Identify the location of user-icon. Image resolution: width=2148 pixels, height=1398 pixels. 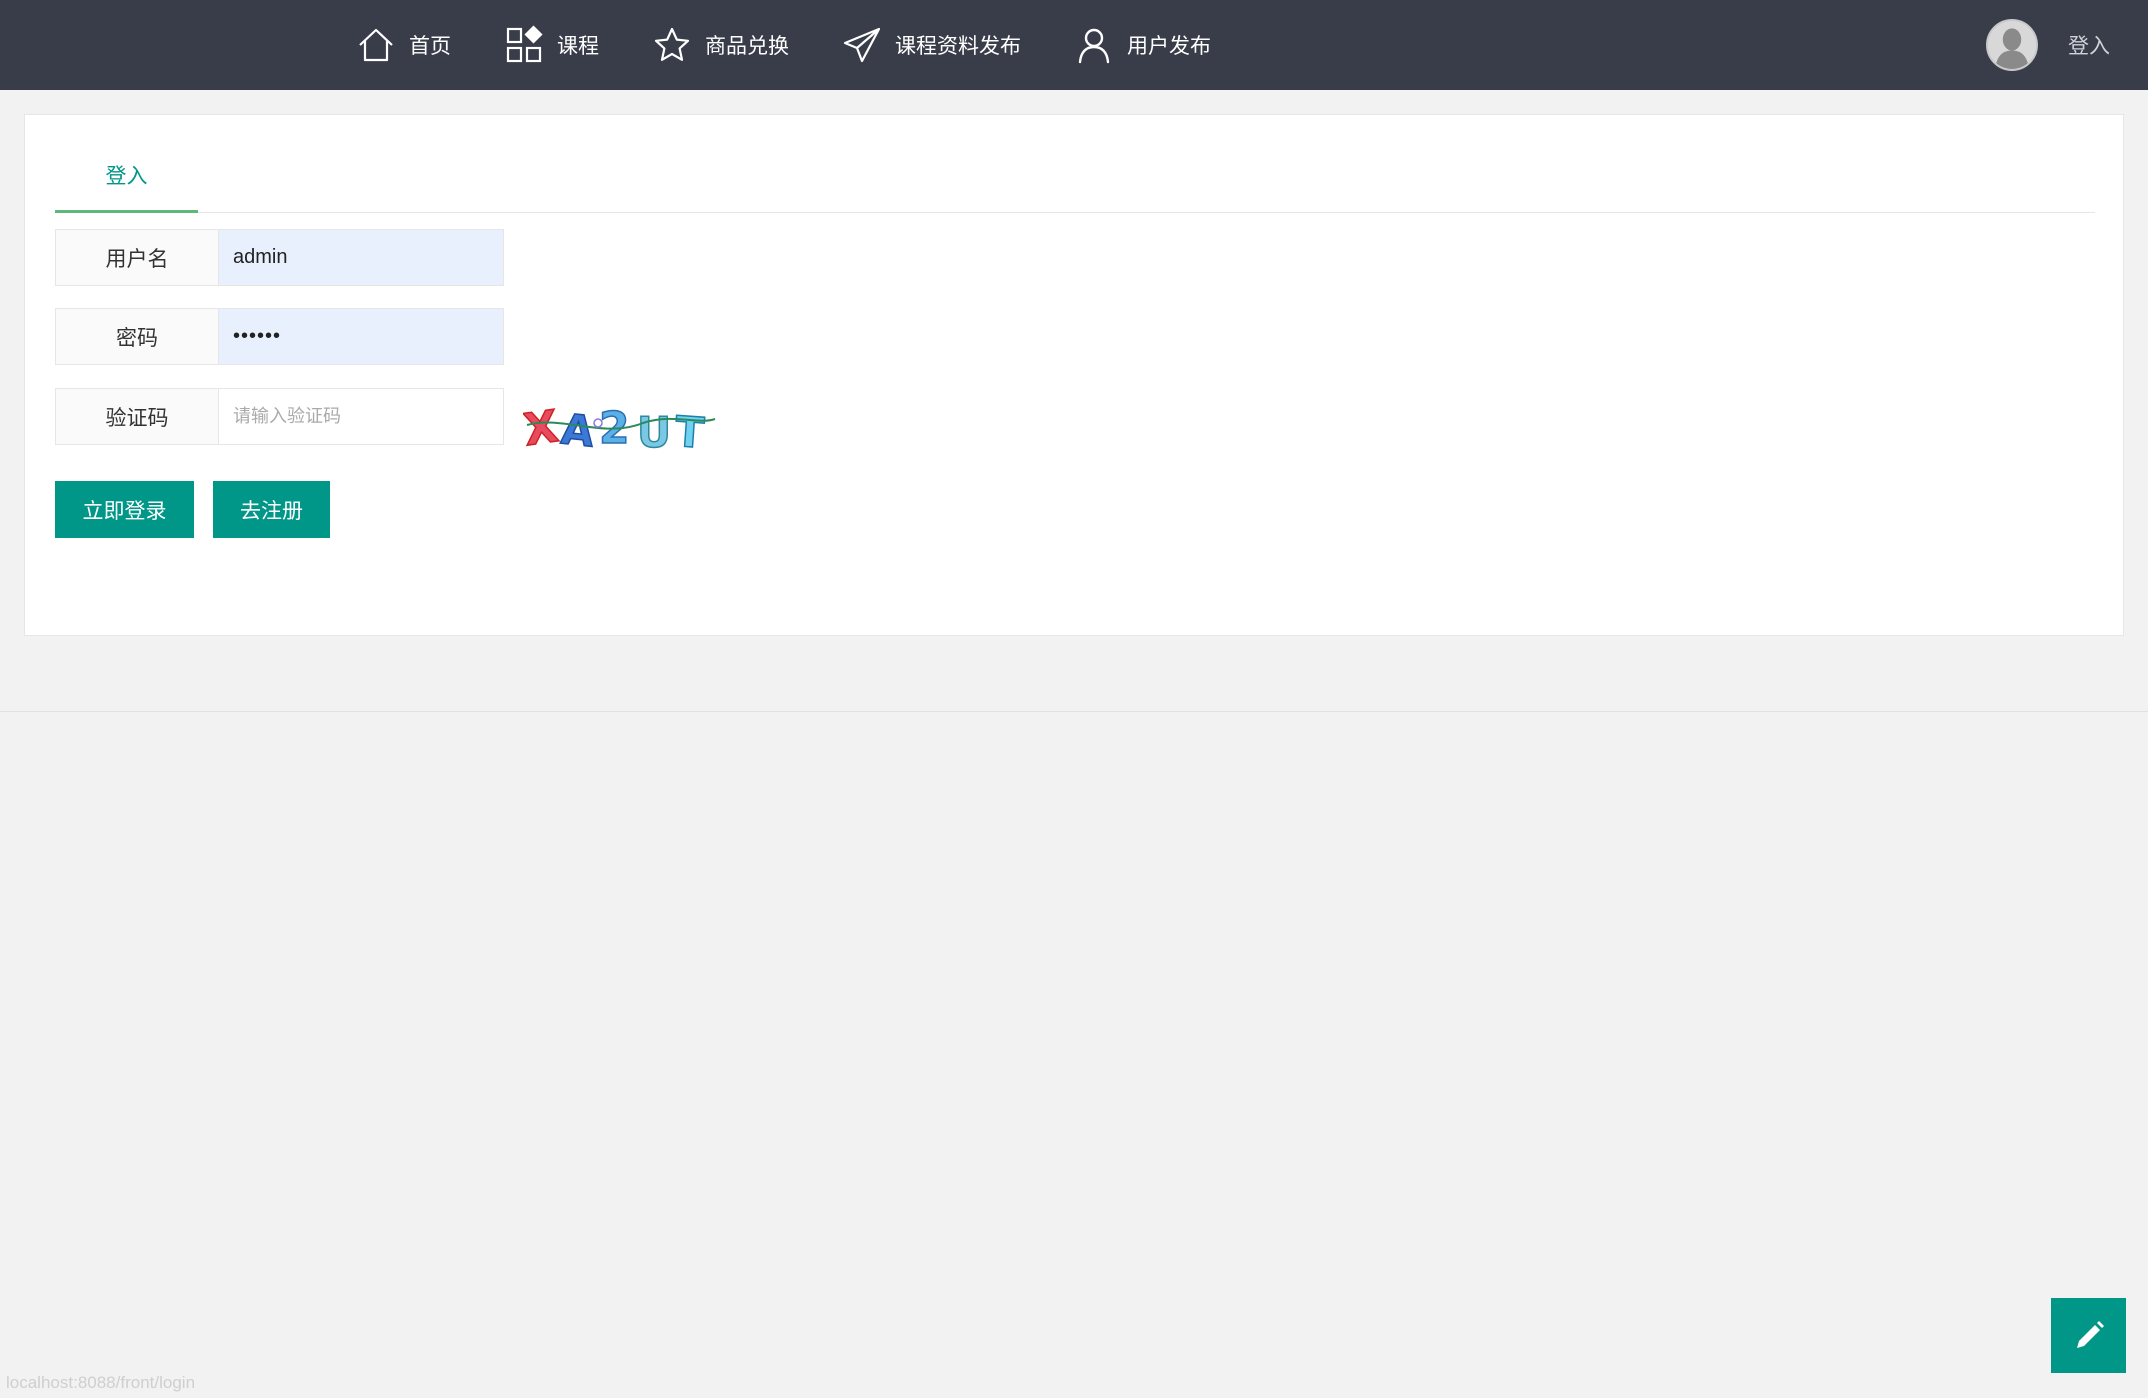
(1094, 45).